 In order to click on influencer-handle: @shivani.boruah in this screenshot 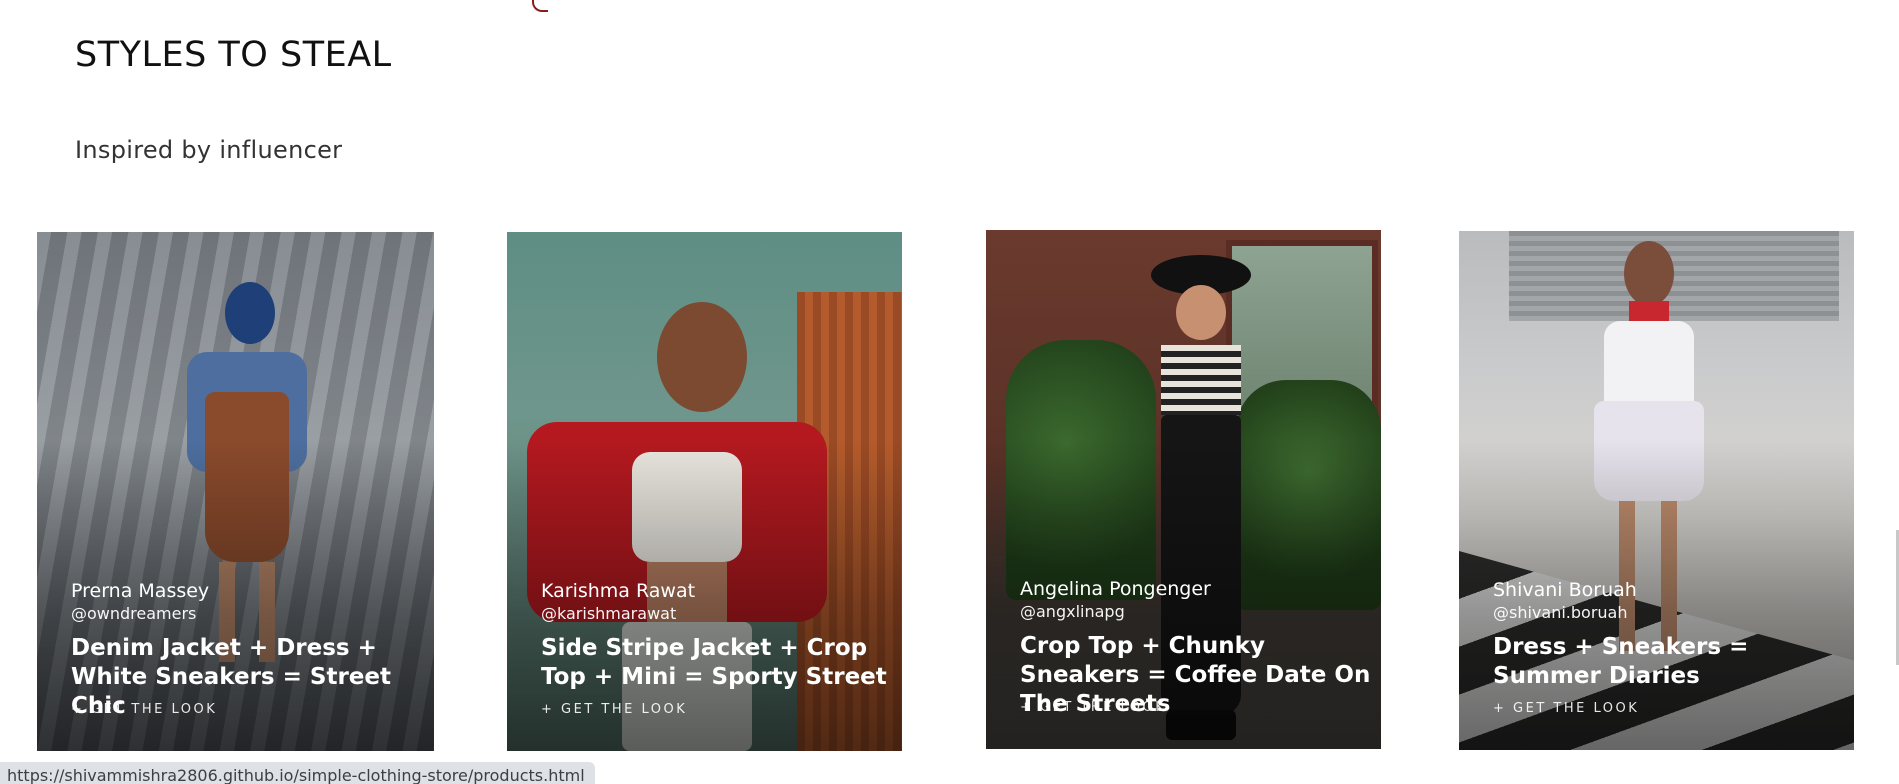, I will do `click(1560, 612)`.